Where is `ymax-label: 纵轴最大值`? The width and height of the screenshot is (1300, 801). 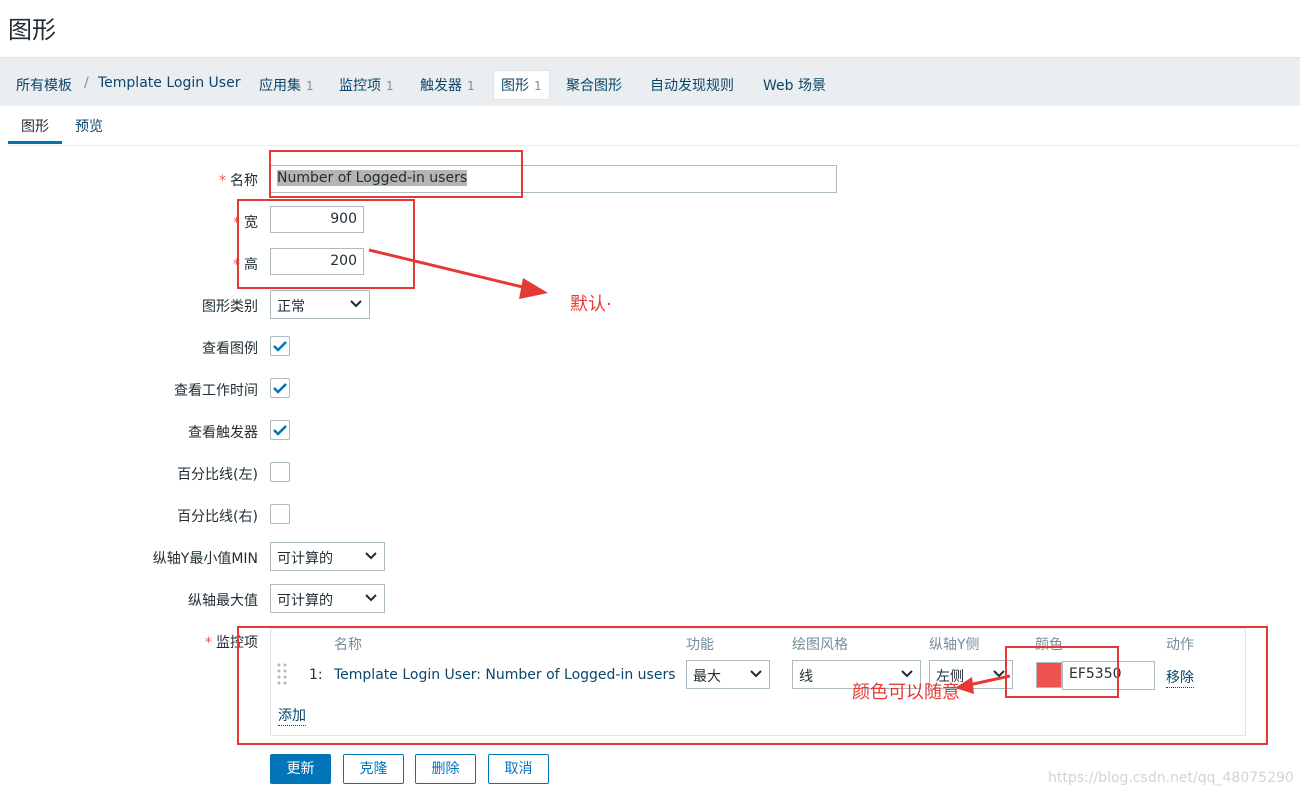
ymax-label: 纵轴最大值 is located at coordinates (223, 601).